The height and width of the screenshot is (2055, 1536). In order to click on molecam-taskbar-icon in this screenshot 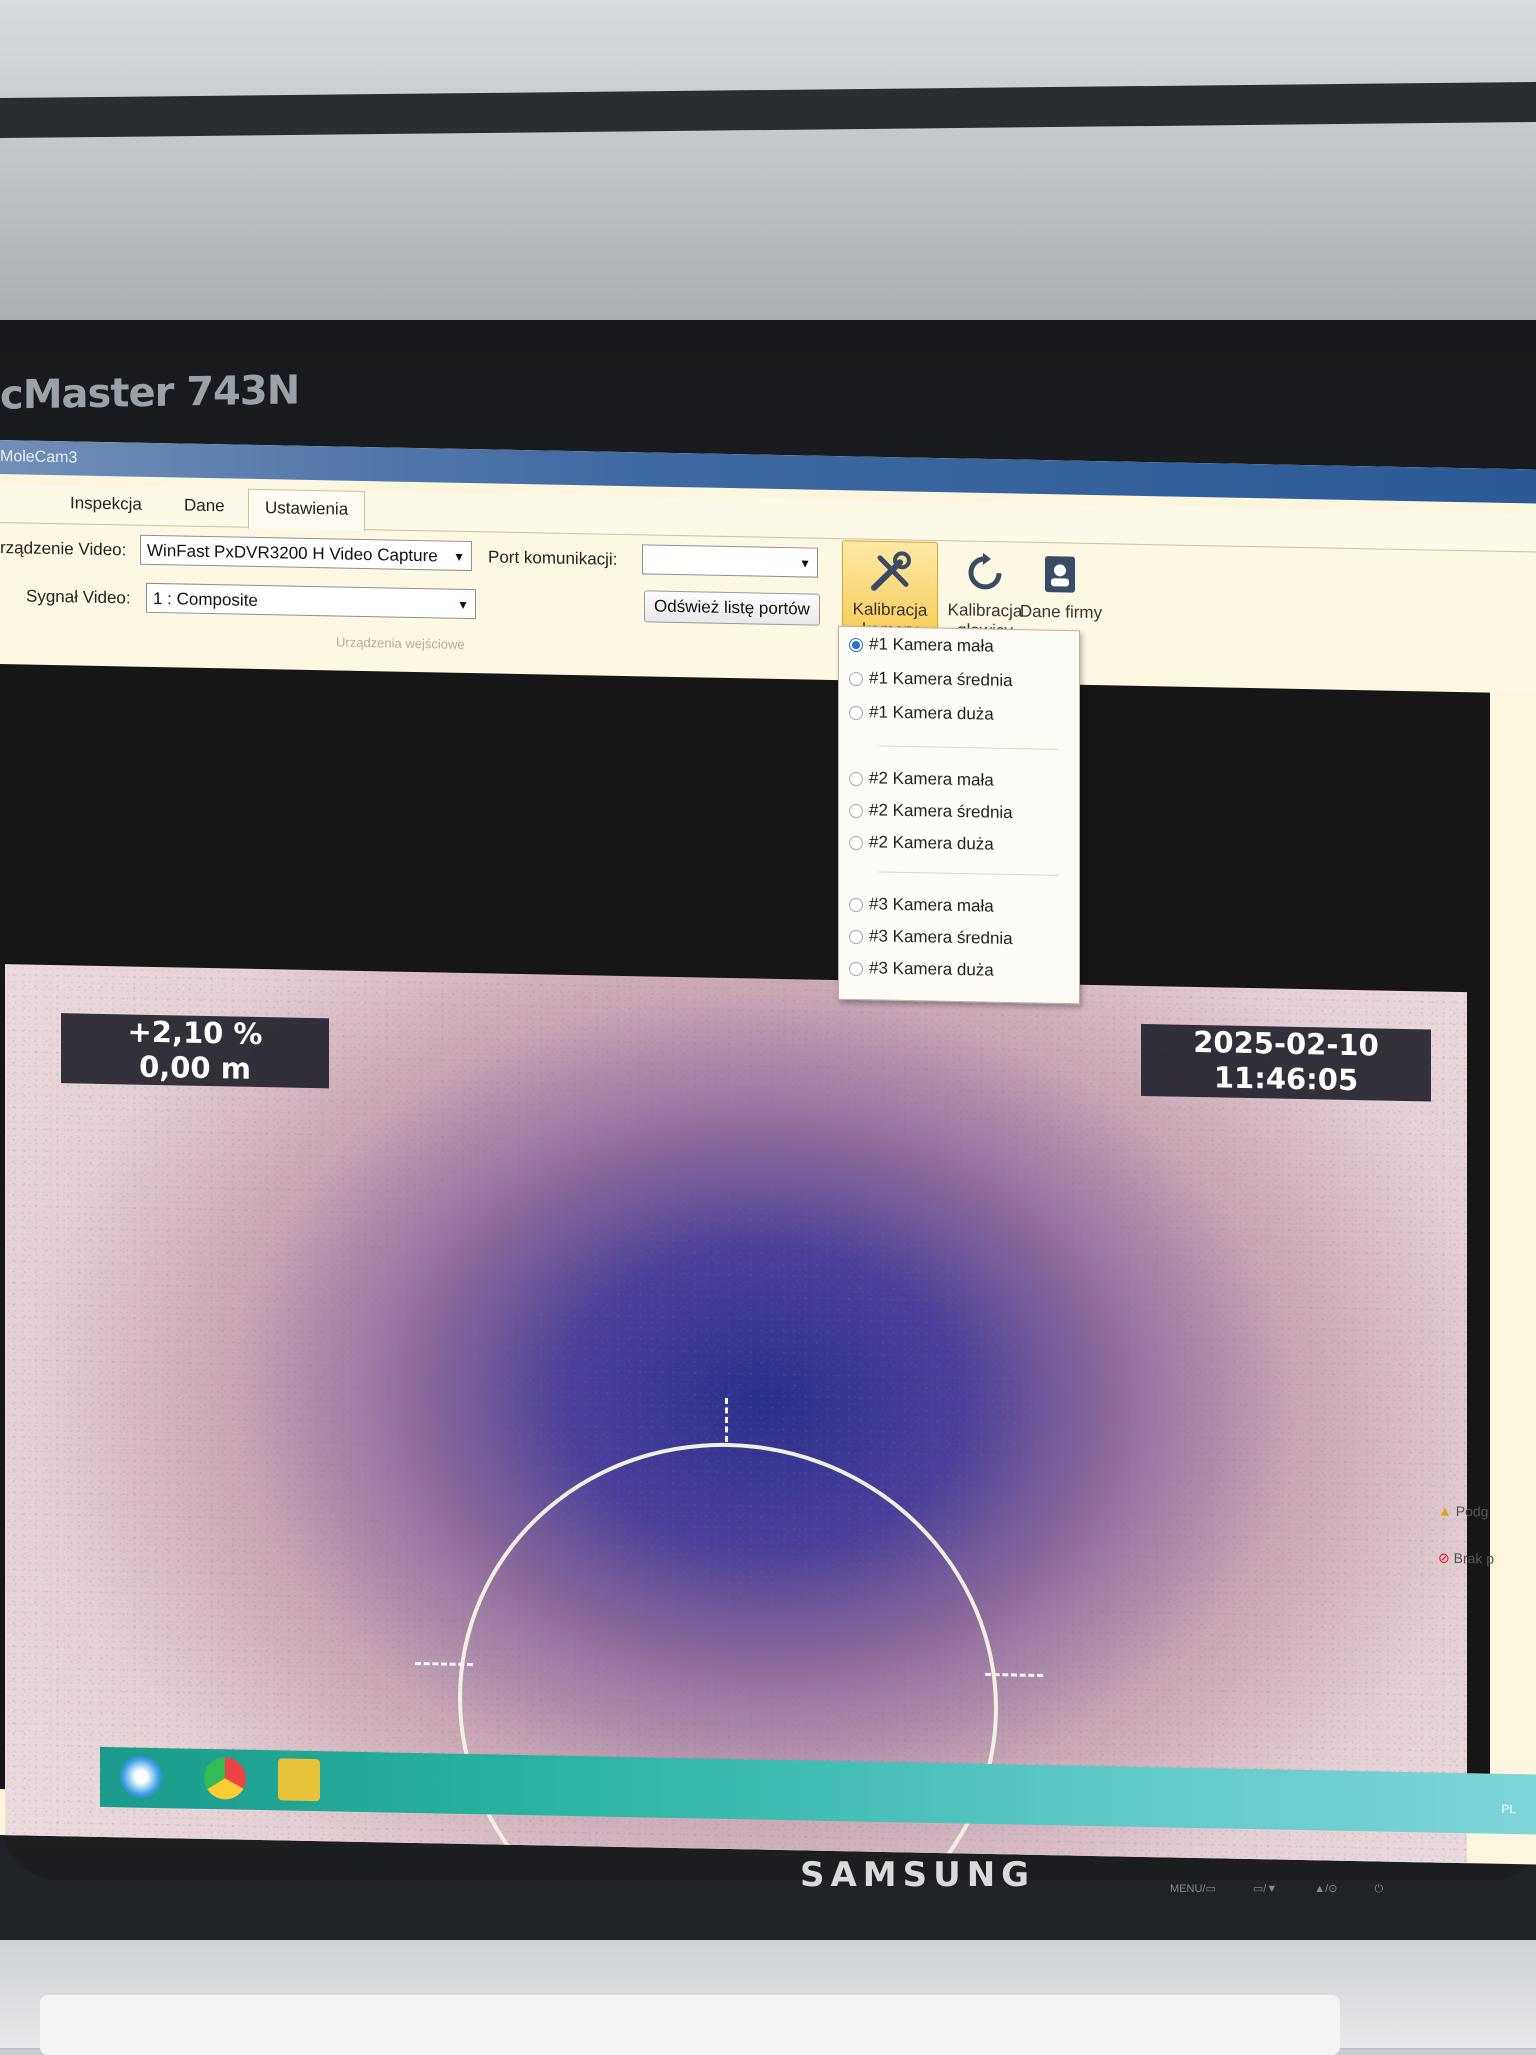, I will do `click(299, 1780)`.